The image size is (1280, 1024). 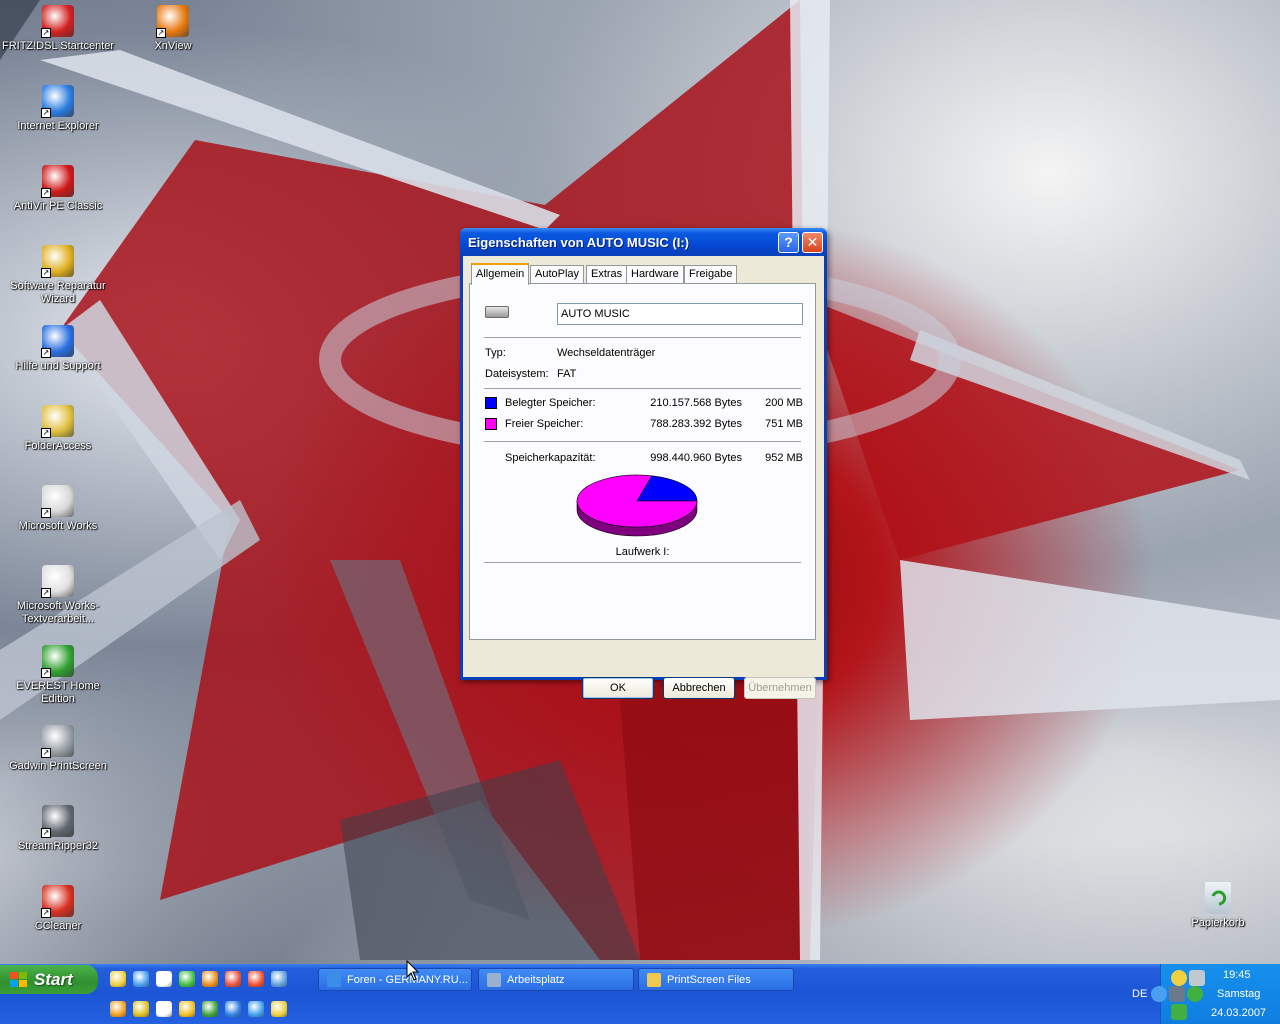 What do you see at coordinates (58, 526) in the screenshot?
I see `desktop-icon-label: Microsoft Works` at bounding box center [58, 526].